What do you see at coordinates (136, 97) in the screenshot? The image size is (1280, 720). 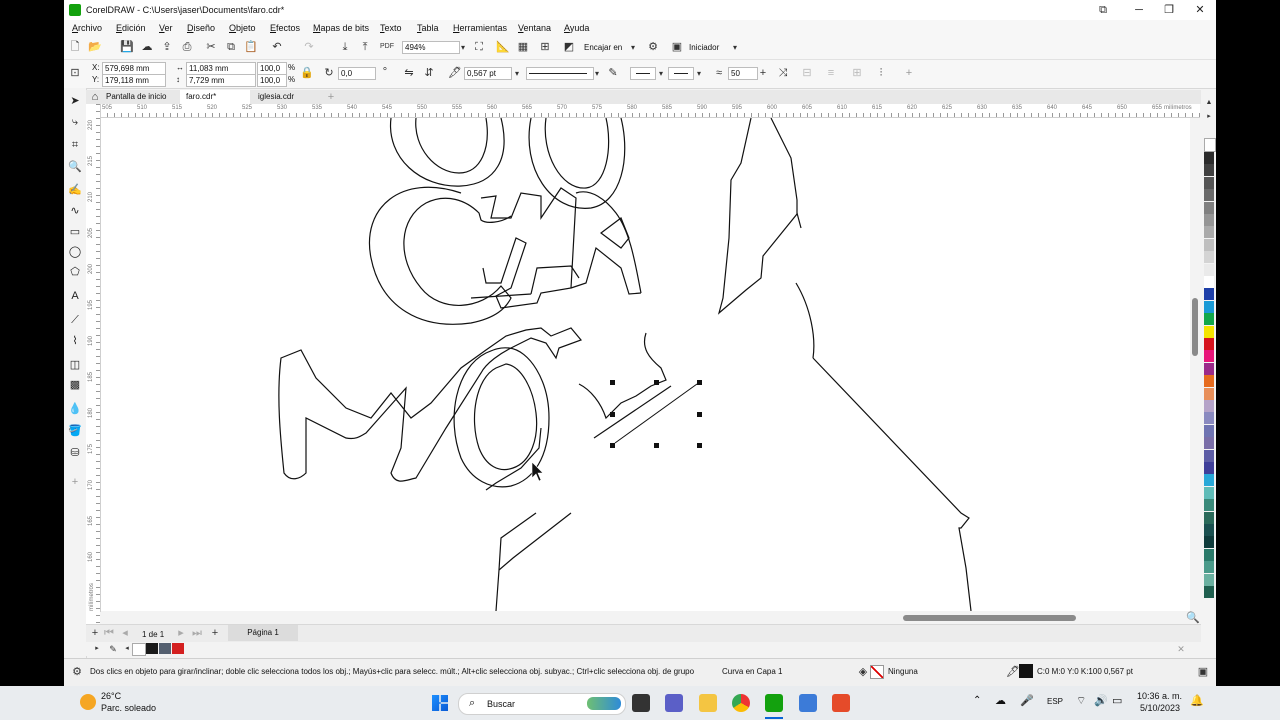 I see `tab-pantalla-de-inicio: Pantalla de inicio` at bounding box center [136, 97].